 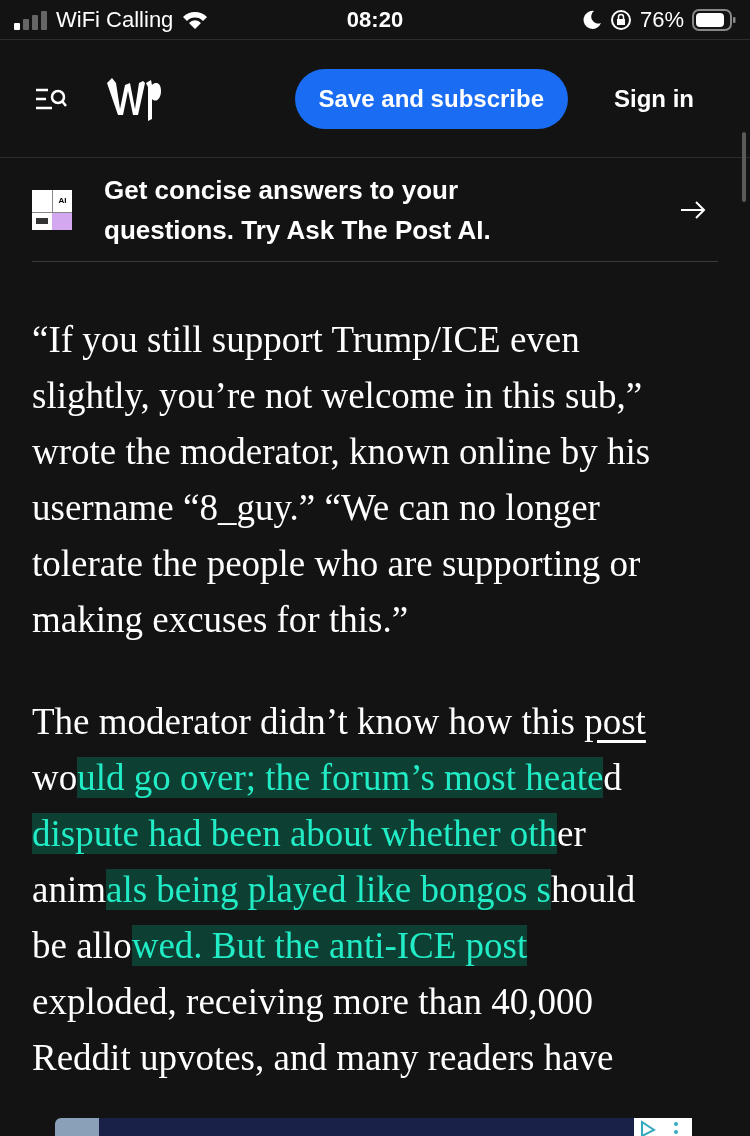 I want to click on wifi-icon, so click(x=195, y=19).